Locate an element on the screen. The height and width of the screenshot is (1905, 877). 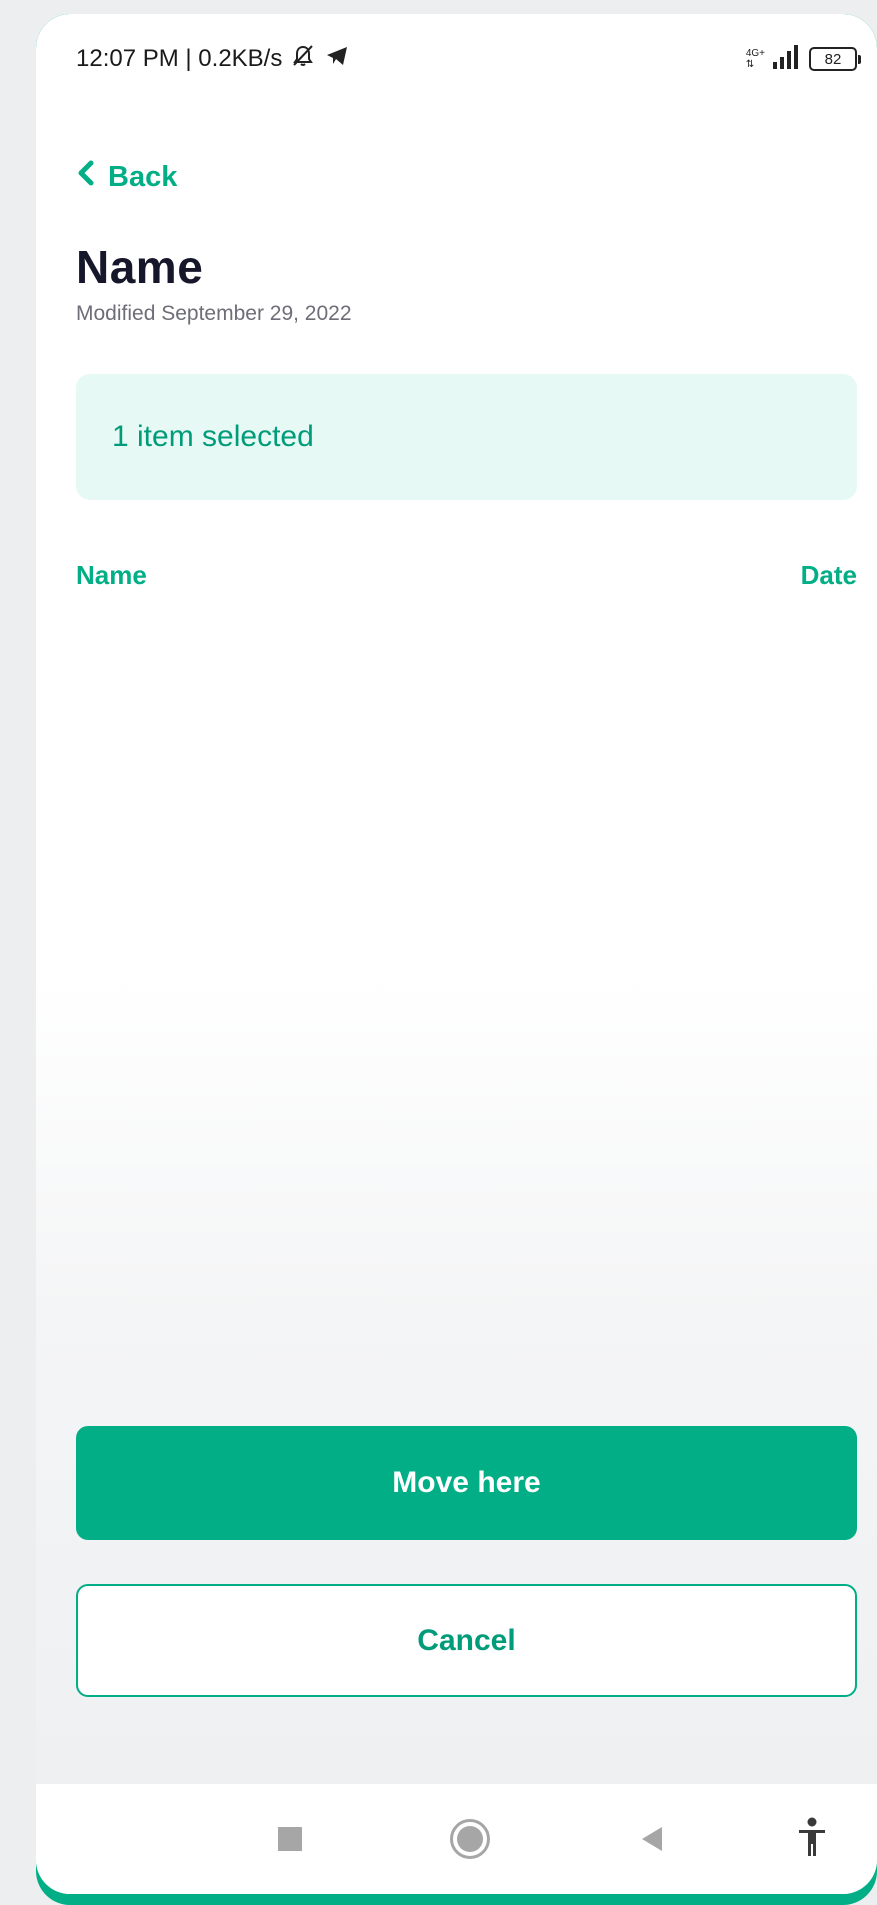
selection-count: 1 item selected is located at coordinates (213, 436).